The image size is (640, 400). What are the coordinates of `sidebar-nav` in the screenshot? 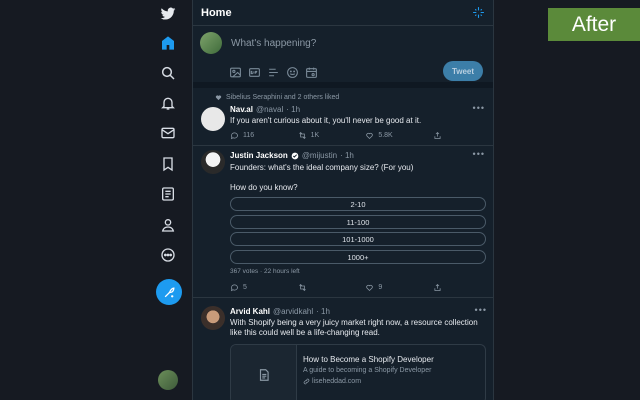 It's located at (168, 200).